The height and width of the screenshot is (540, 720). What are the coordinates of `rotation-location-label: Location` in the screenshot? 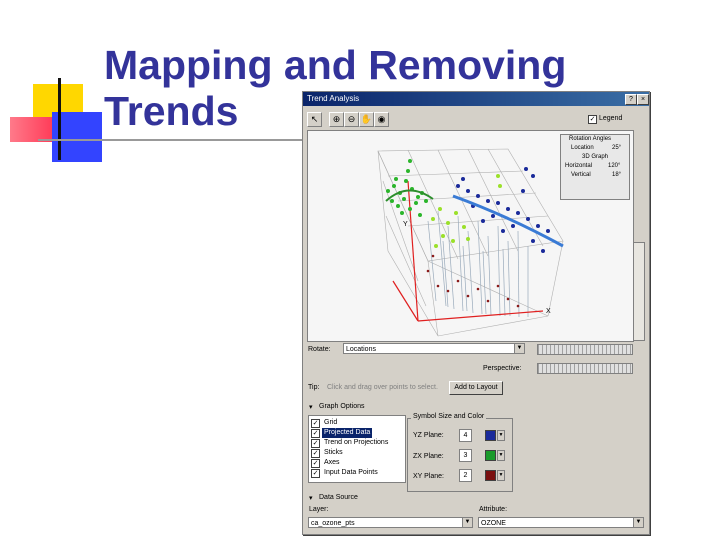 It's located at (582, 148).